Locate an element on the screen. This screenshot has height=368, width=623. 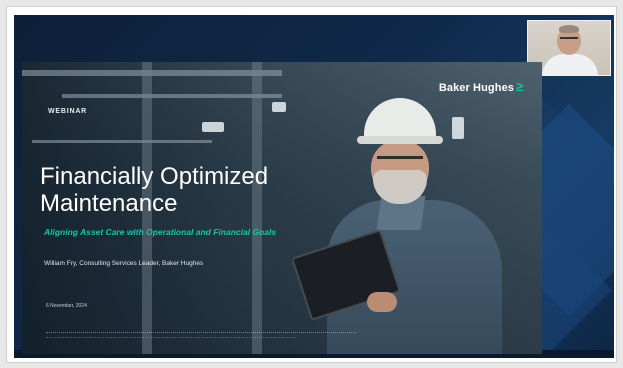
slide-tag: WEBINAR is located at coordinates (68, 111).